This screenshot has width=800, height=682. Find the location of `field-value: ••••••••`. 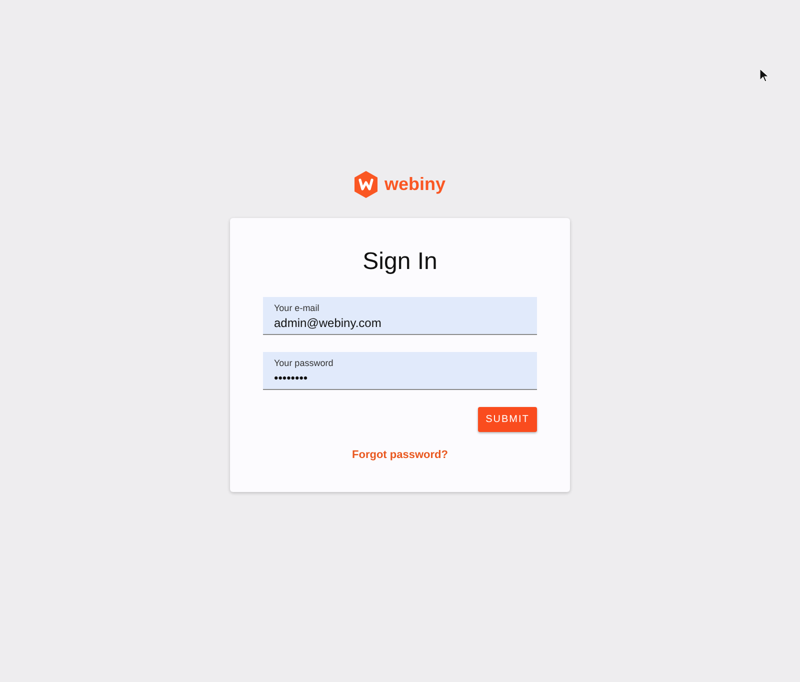

field-value: •••••••• is located at coordinates (291, 378).